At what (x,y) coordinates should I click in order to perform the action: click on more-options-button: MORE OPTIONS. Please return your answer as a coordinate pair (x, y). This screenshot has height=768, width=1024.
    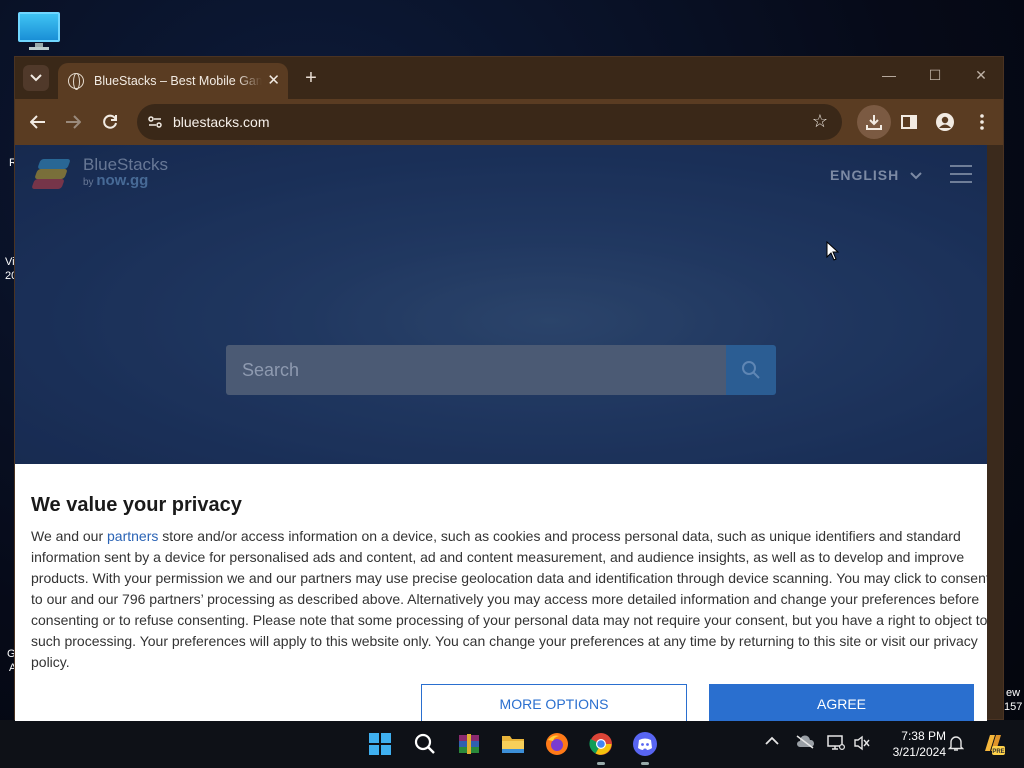
    Looking at the image, I should click on (554, 702).